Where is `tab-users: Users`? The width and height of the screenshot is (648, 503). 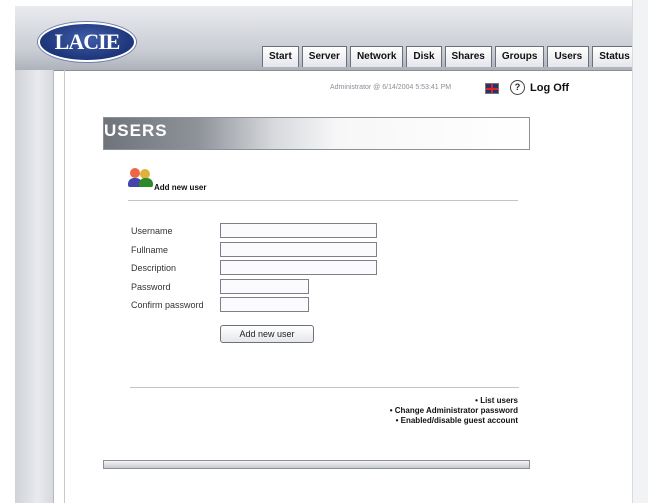
tab-users: Users is located at coordinates (568, 56).